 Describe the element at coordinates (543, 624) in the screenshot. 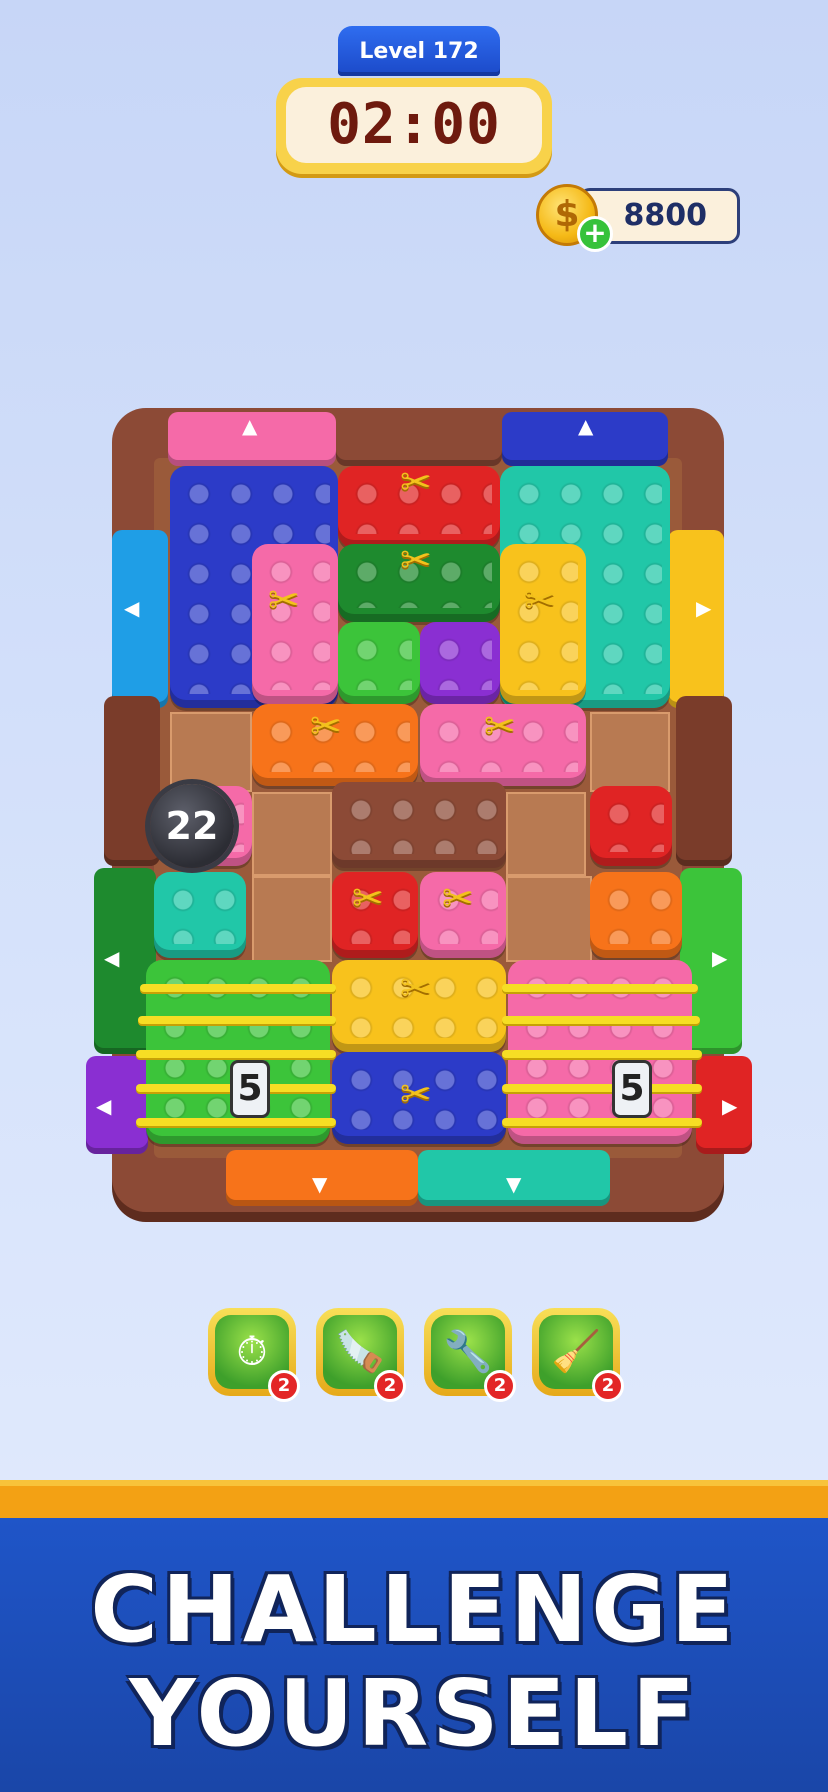

I see `block-yellow-tall` at that location.